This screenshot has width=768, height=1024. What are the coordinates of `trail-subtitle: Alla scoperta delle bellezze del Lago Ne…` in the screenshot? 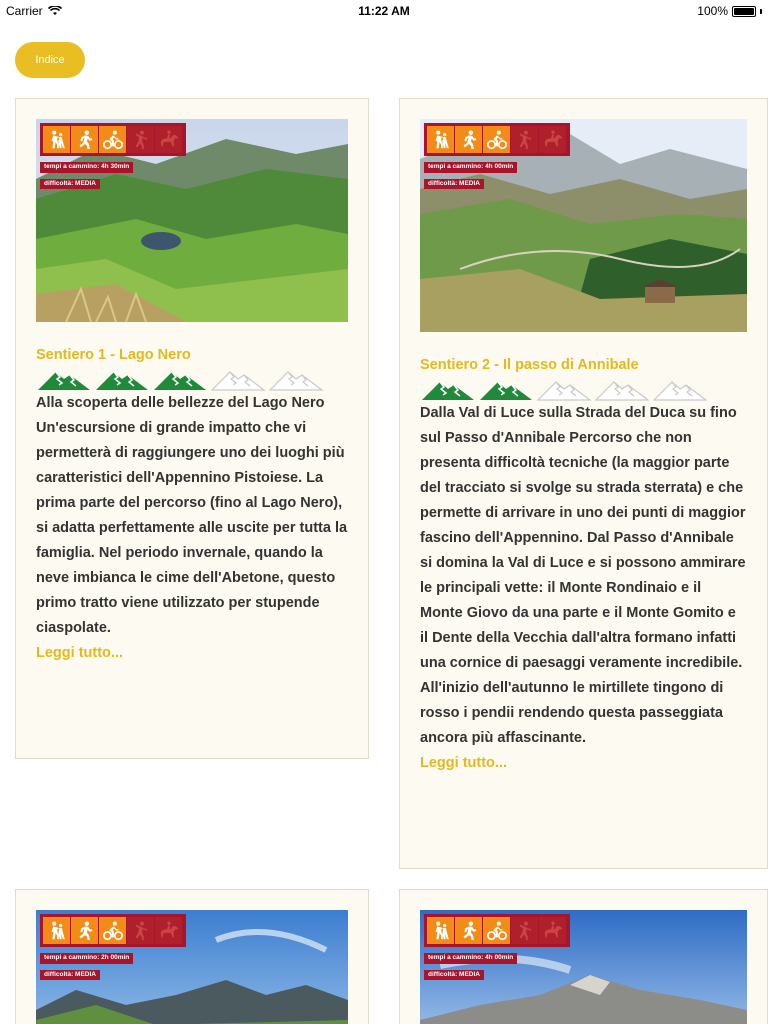 It's located at (180, 403).